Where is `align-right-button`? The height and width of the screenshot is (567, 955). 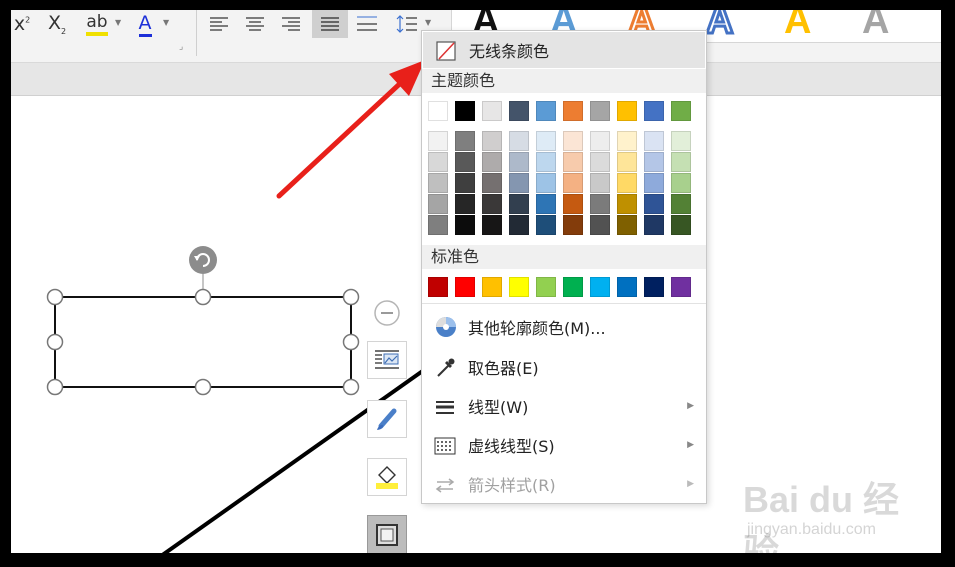
align-right-button is located at coordinates (291, 24).